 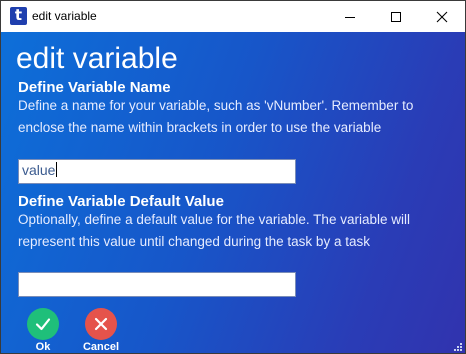 I want to click on cancel-circle, so click(x=101, y=324).